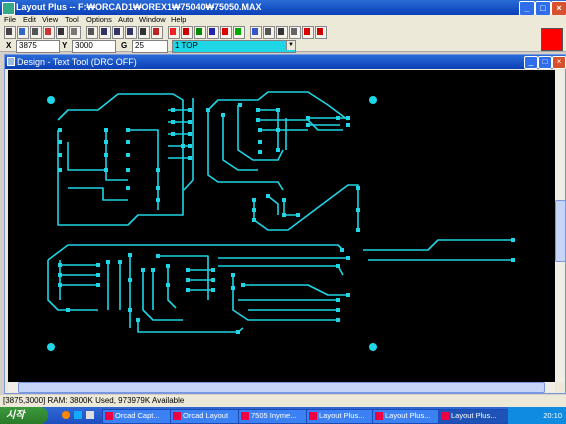 This screenshot has height=424, width=566. Describe the element at coordinates (9, 45) in the screenshot. I see `x-label: X` at that location.